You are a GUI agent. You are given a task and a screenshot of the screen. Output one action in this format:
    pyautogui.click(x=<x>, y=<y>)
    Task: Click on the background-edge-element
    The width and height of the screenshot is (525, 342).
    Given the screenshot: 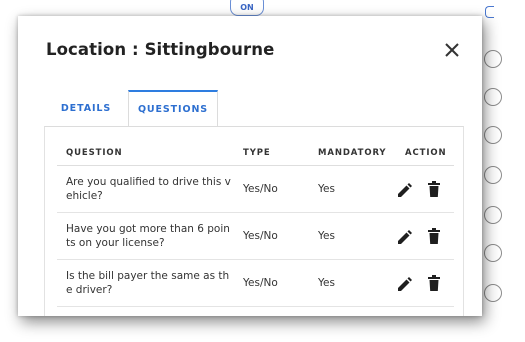 What is the action you would take?
    pyautogui.click(x=489, y=12)
    